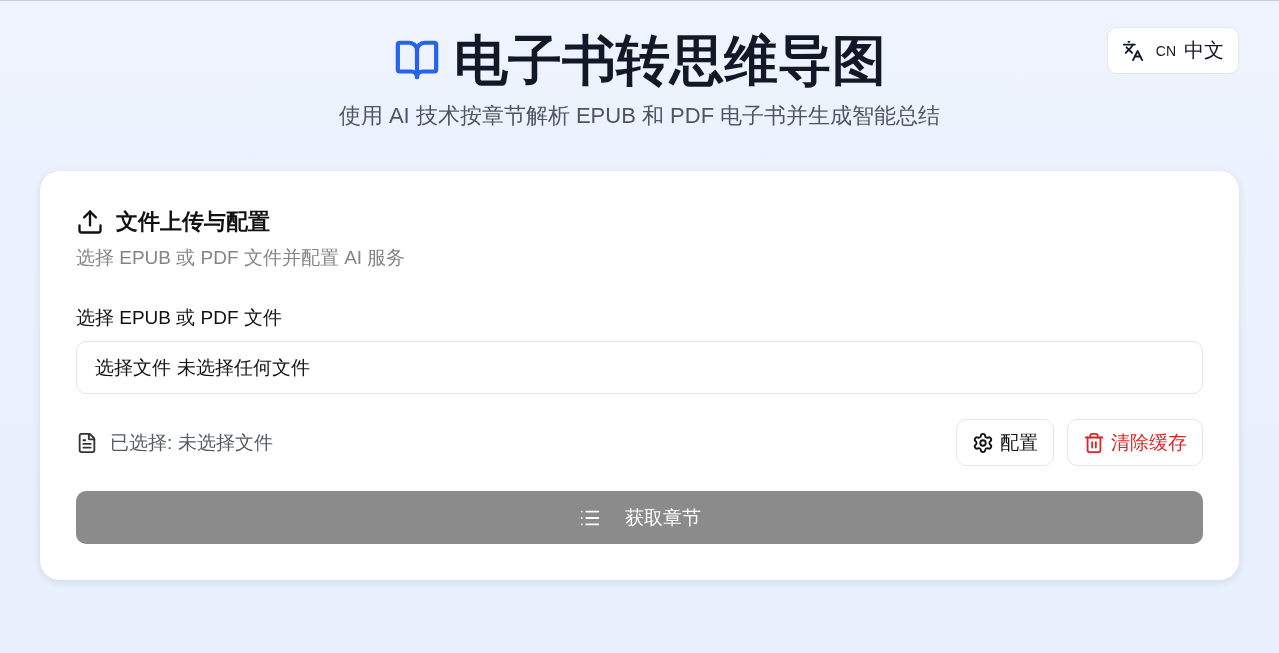 The height and width of the screenshot is (653, 1279). I want to click on settings-icon, so click(983, 442).